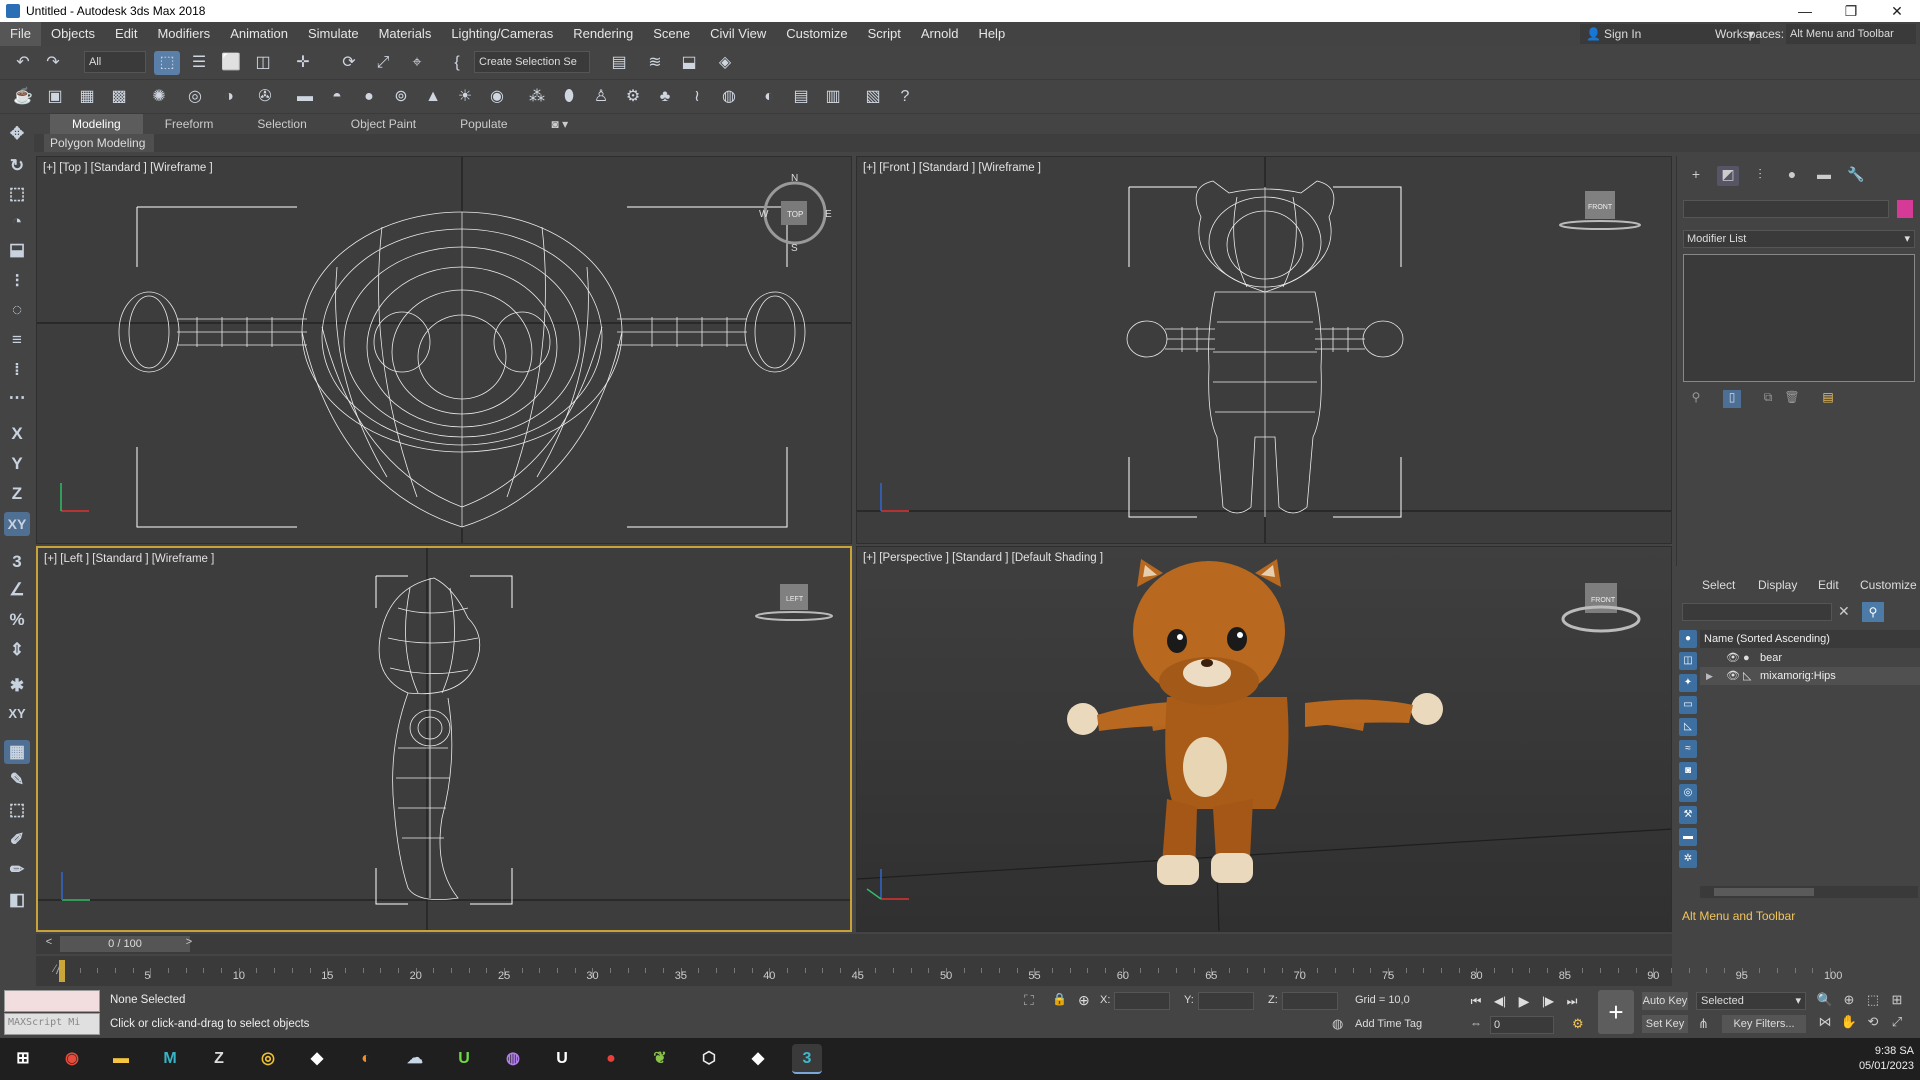  I want to click on batch-render-icon: ▥, so click(833, 97).